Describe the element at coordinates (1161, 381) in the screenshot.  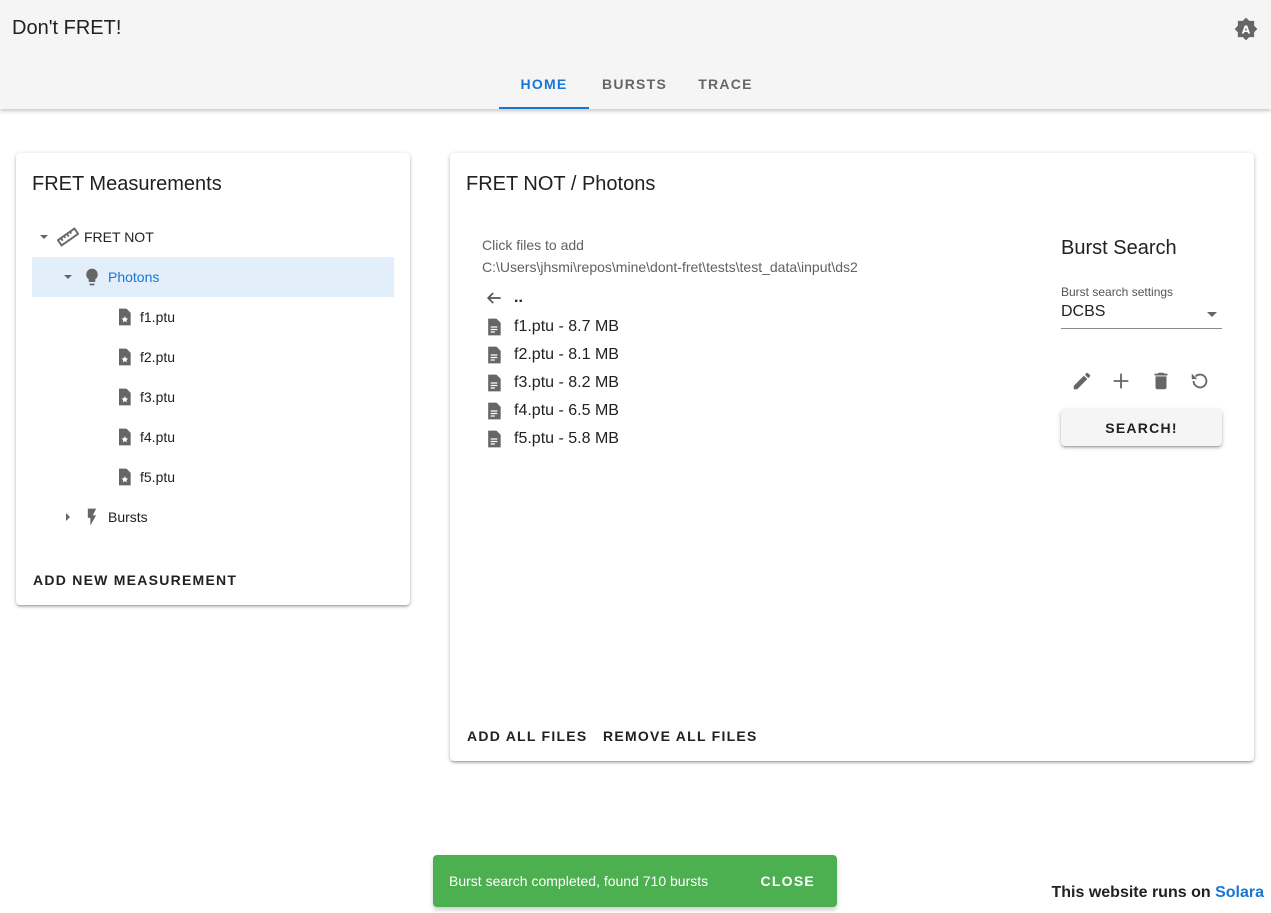
I see `delete-icon` at that location.